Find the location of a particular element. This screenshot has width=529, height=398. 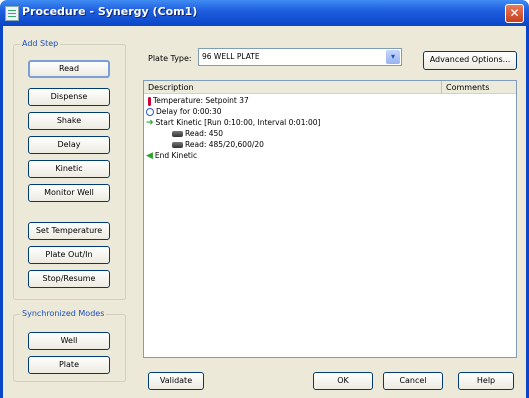

clock-icon is located at coordinates (150, 112).